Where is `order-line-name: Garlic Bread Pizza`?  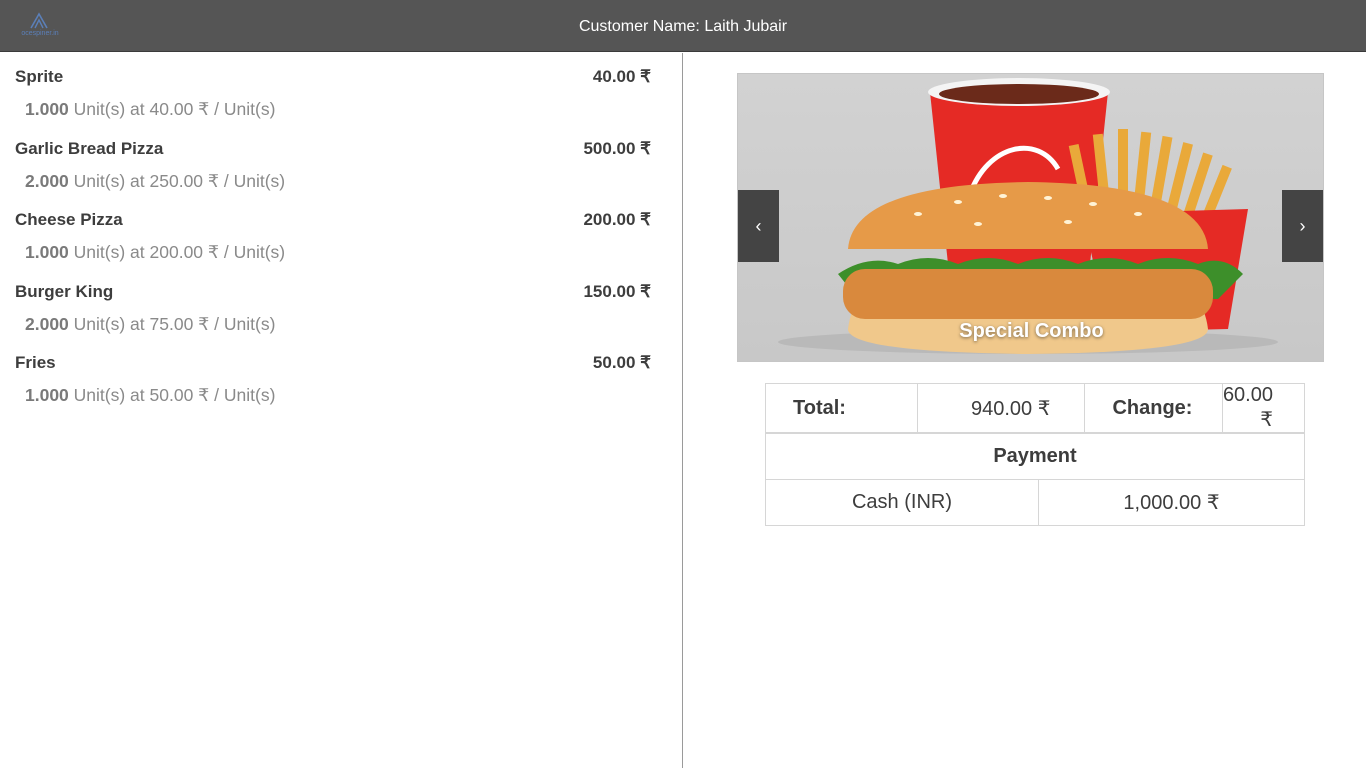 order-line-name: Garlic Bread Pizza is located at coordinates (89, 148).